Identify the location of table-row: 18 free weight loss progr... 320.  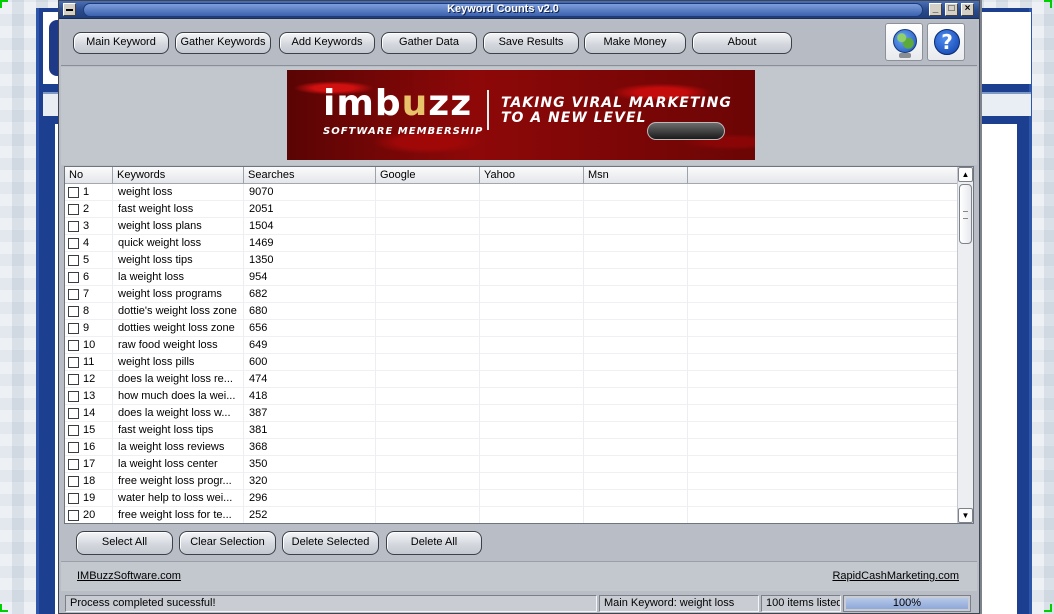
(511, 481).